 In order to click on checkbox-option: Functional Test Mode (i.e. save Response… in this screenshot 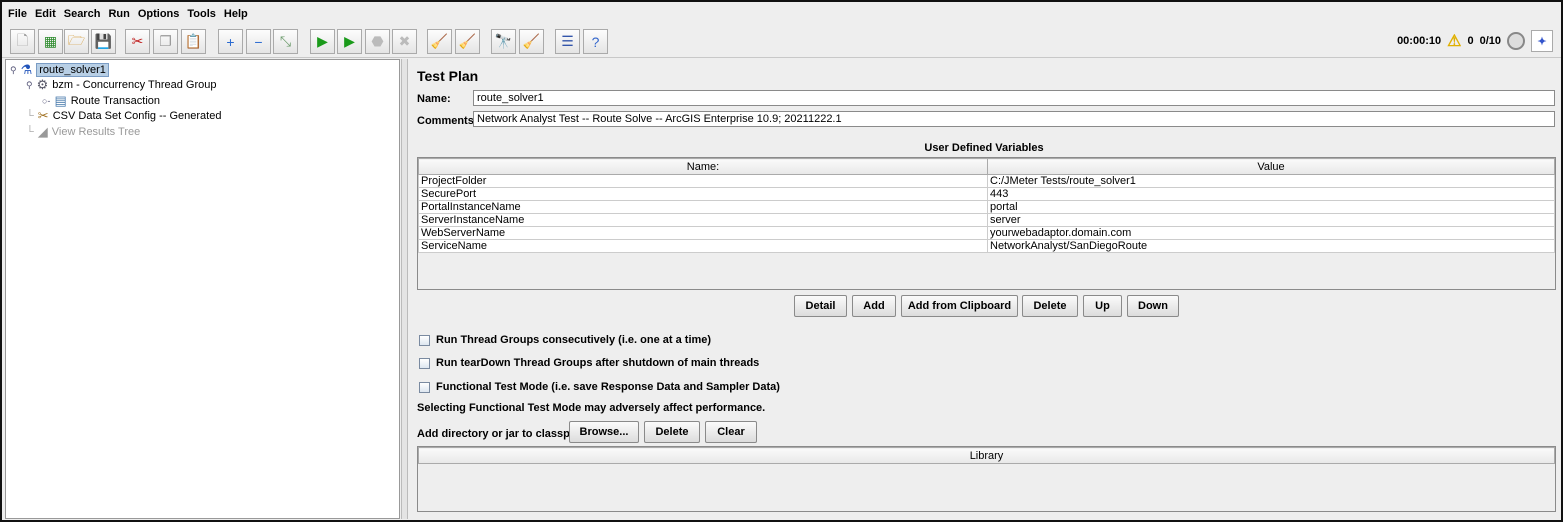, I will do `click(599, 387)`.